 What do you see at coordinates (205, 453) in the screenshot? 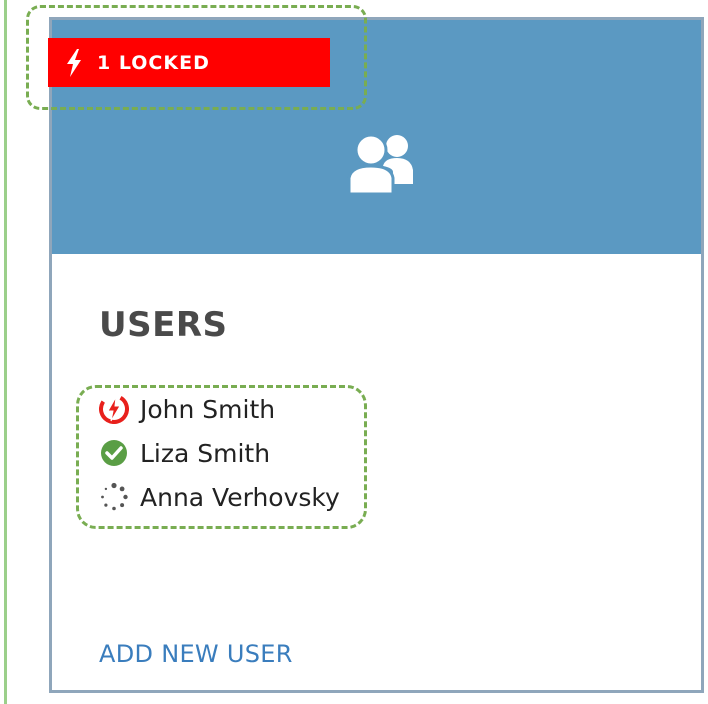
I see `user-name: Liza Smith` at bounding box center [205, 453].